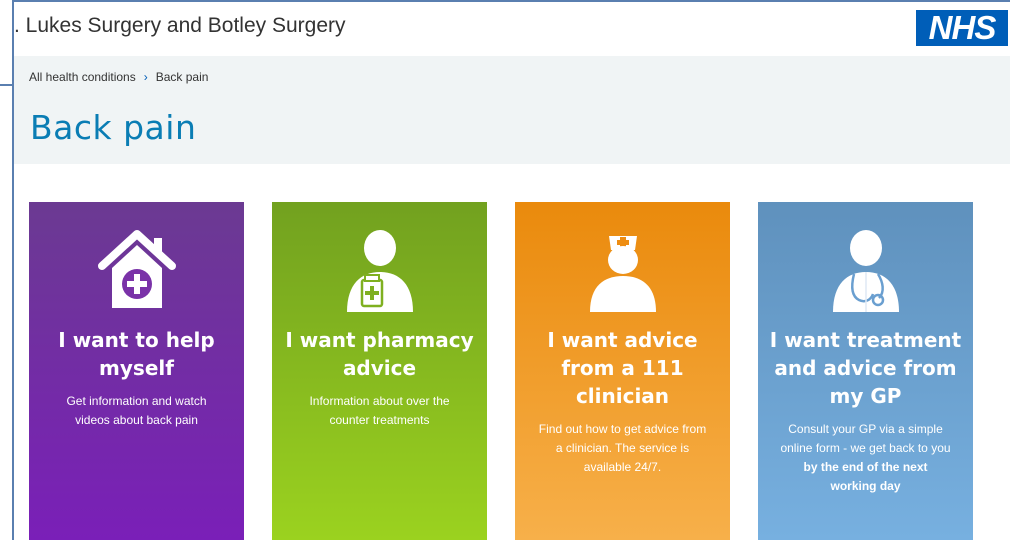 Image resolution: width=1010 pixels, height=540 pixels. I want to click on chevron-right-icon: ›, so click(145, 77).